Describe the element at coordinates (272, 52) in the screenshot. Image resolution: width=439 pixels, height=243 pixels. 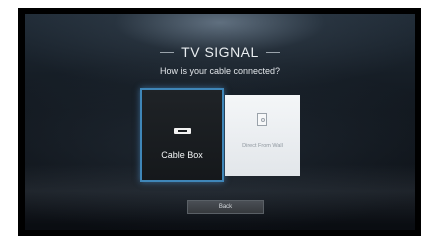
I see `title-rule-right` at that location.